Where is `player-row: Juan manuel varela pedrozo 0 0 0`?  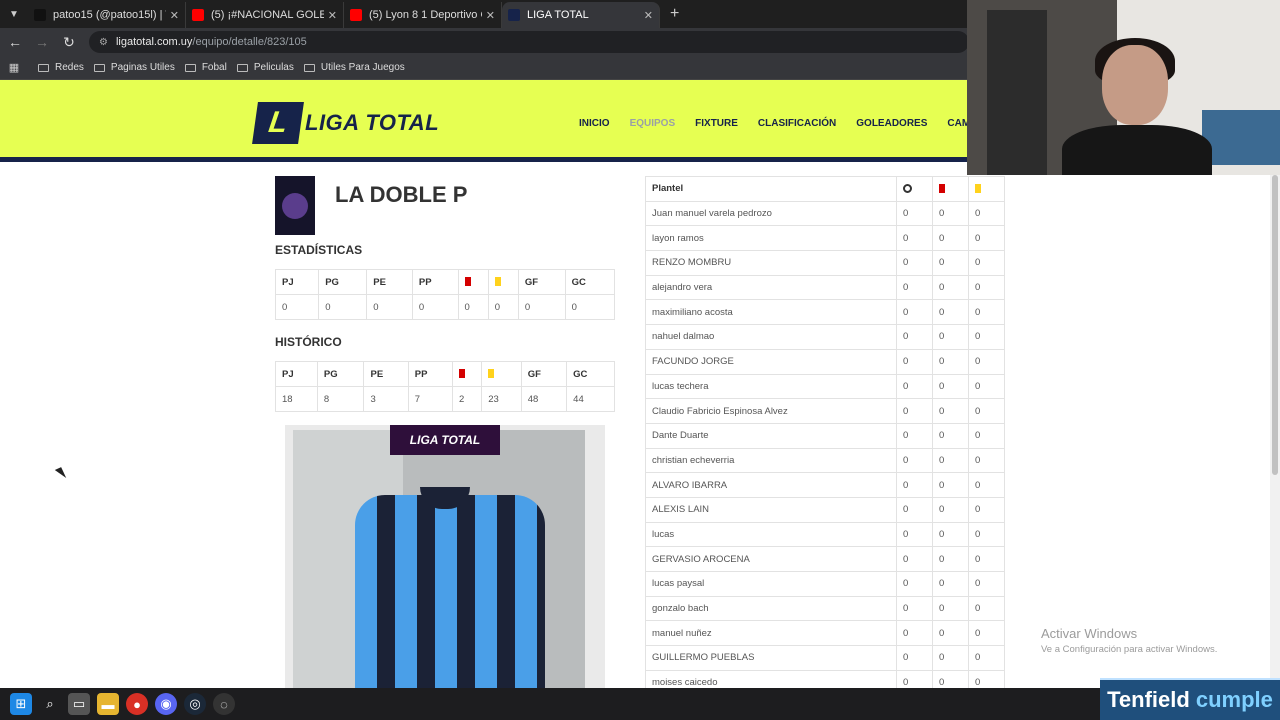
player-row: Juan manuel varela pedrozo 0 0 0 is located at coordinates (825, 213).